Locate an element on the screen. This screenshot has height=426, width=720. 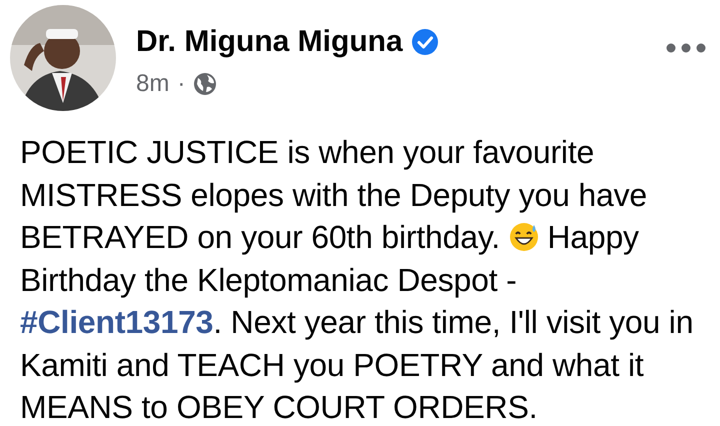
grinning-sweat-emoji-icon is located at coordinates (523, 237).